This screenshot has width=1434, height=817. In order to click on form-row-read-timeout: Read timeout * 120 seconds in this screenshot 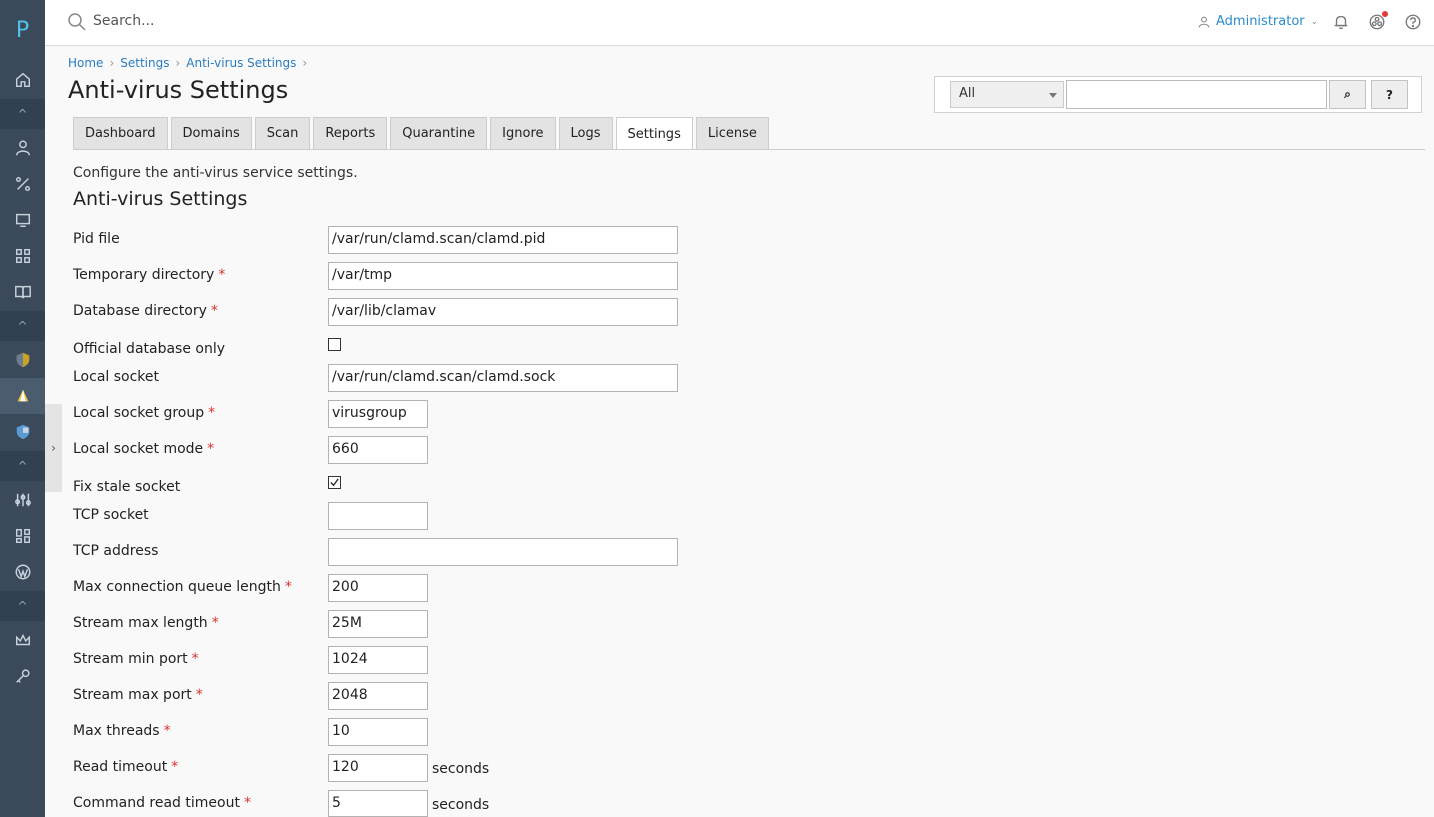, I will do `click(423, 768)`.